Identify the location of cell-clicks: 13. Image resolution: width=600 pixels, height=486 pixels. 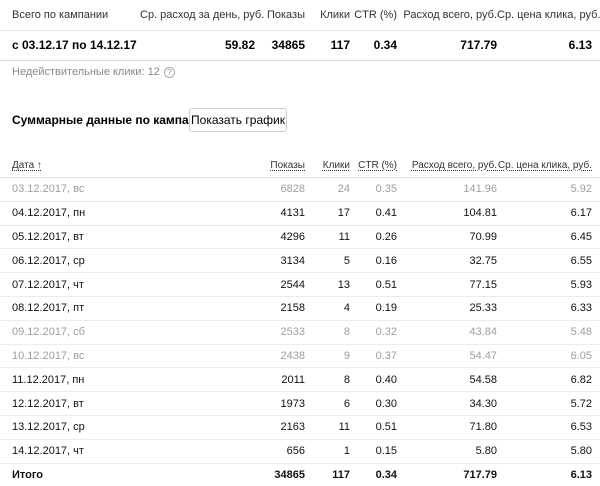
(327, 284).